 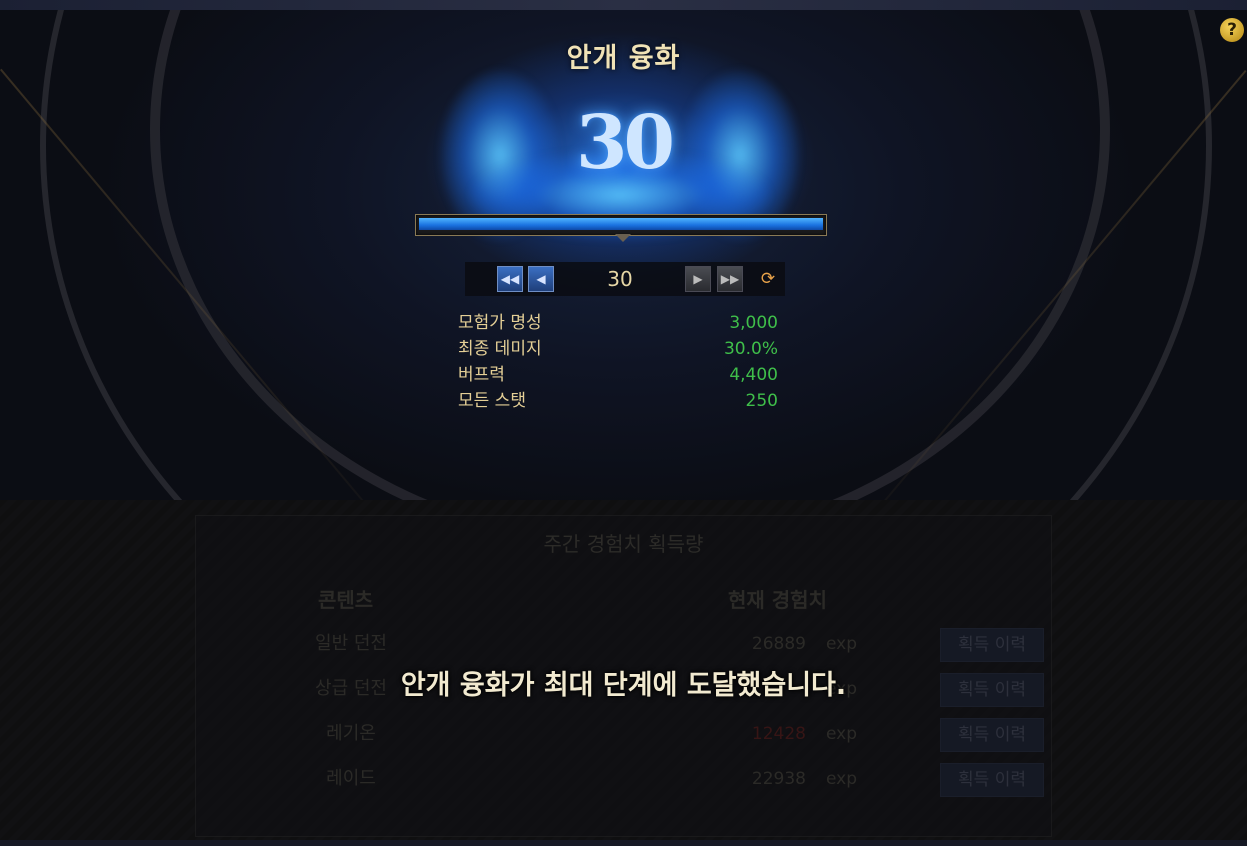 I want to click on stat-label: 모험가 명성, so click(x=500, y=323).